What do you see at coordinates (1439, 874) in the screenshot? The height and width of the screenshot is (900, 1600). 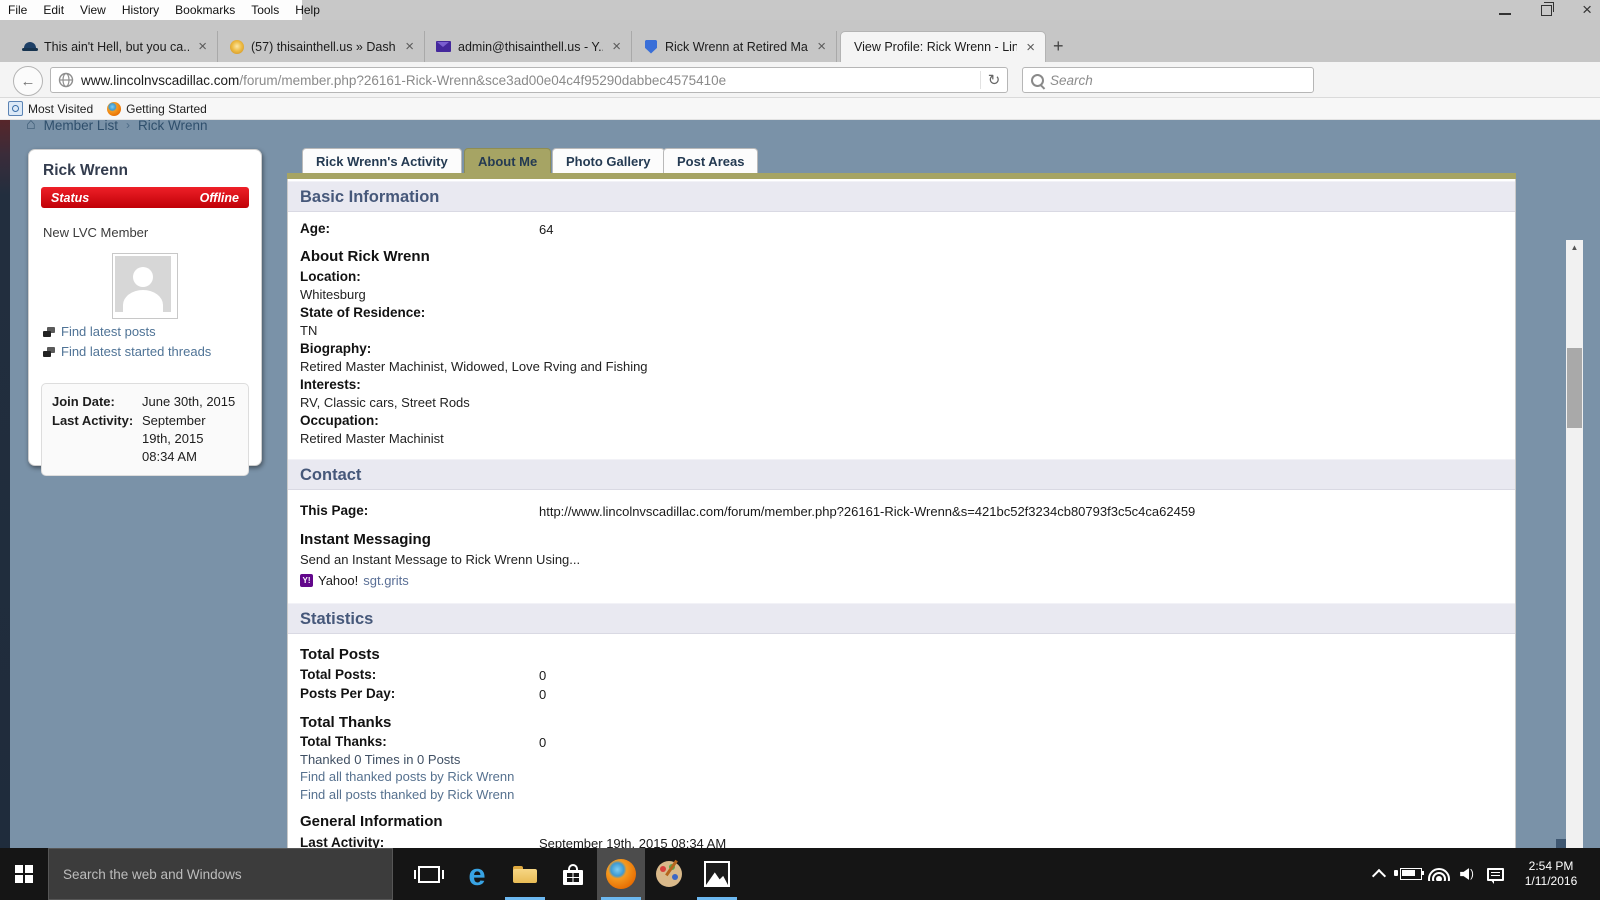 I see `wifi-icon` at bounding box center [1439, 874].